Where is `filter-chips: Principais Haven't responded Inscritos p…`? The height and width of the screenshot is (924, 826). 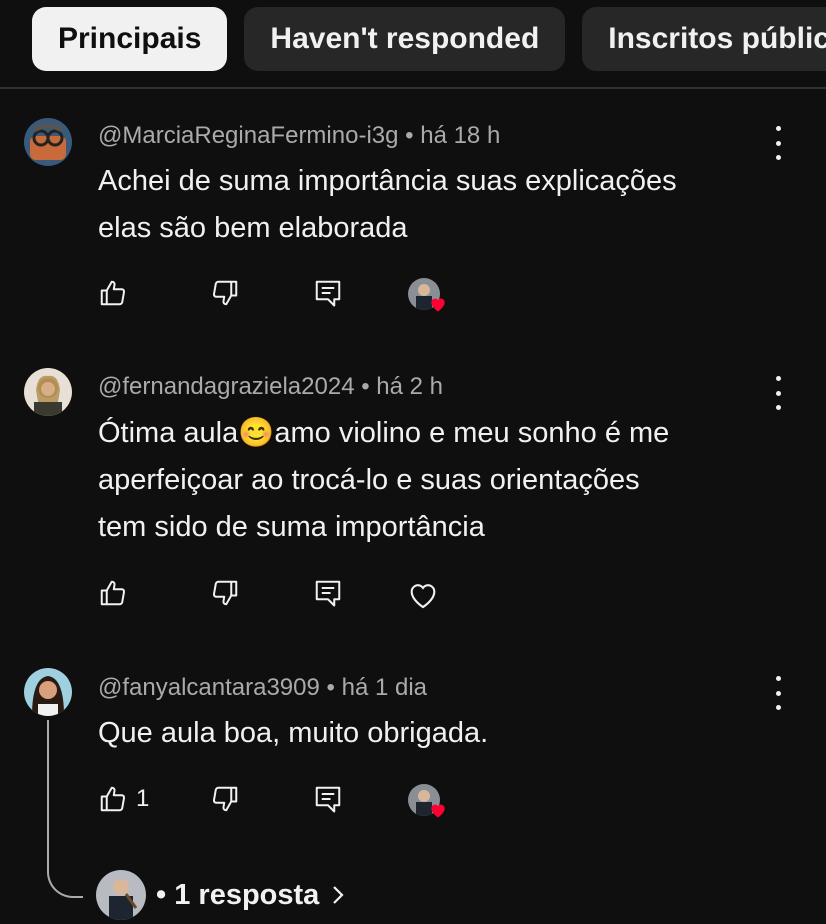 filter-chips: Principais Haven't responded Inscritos p… is located at coordinates (429, 39).